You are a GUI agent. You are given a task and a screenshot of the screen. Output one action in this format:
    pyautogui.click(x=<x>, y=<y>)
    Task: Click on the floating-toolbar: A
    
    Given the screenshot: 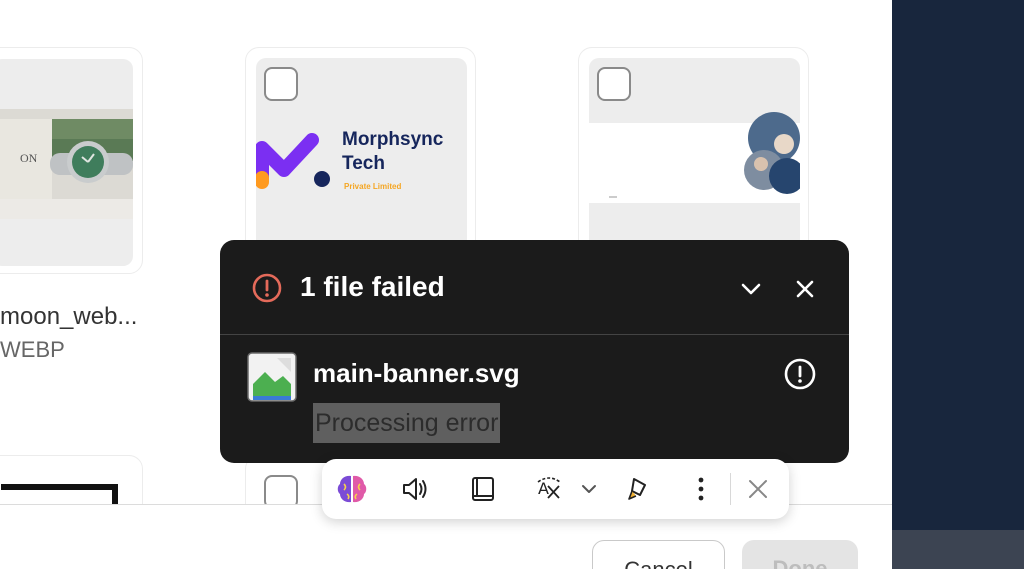 What is the action you would take?
    pyautogui.click(x=555, y=489)
    